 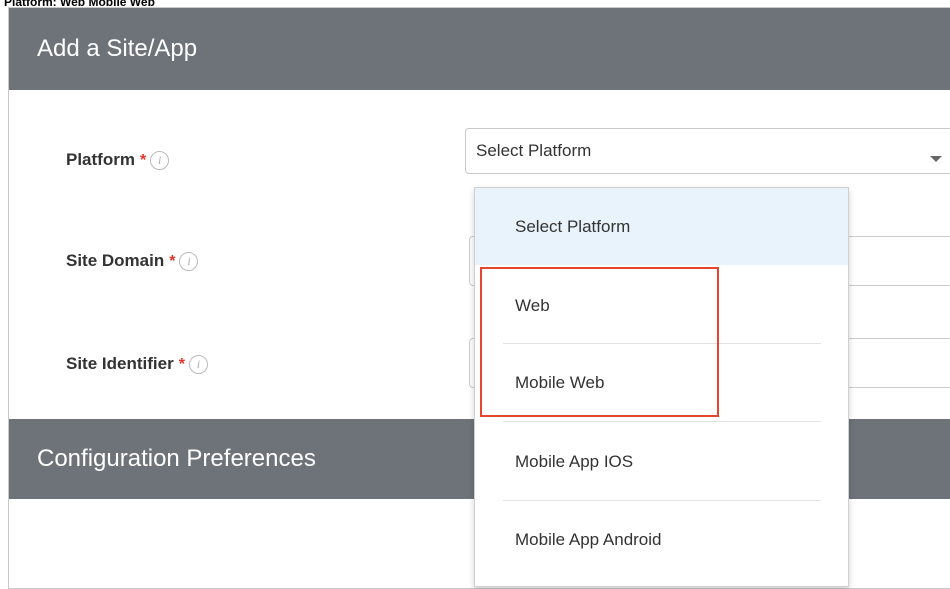 I want to click on platform-label: Platform * i, so click(x=118, y=160).